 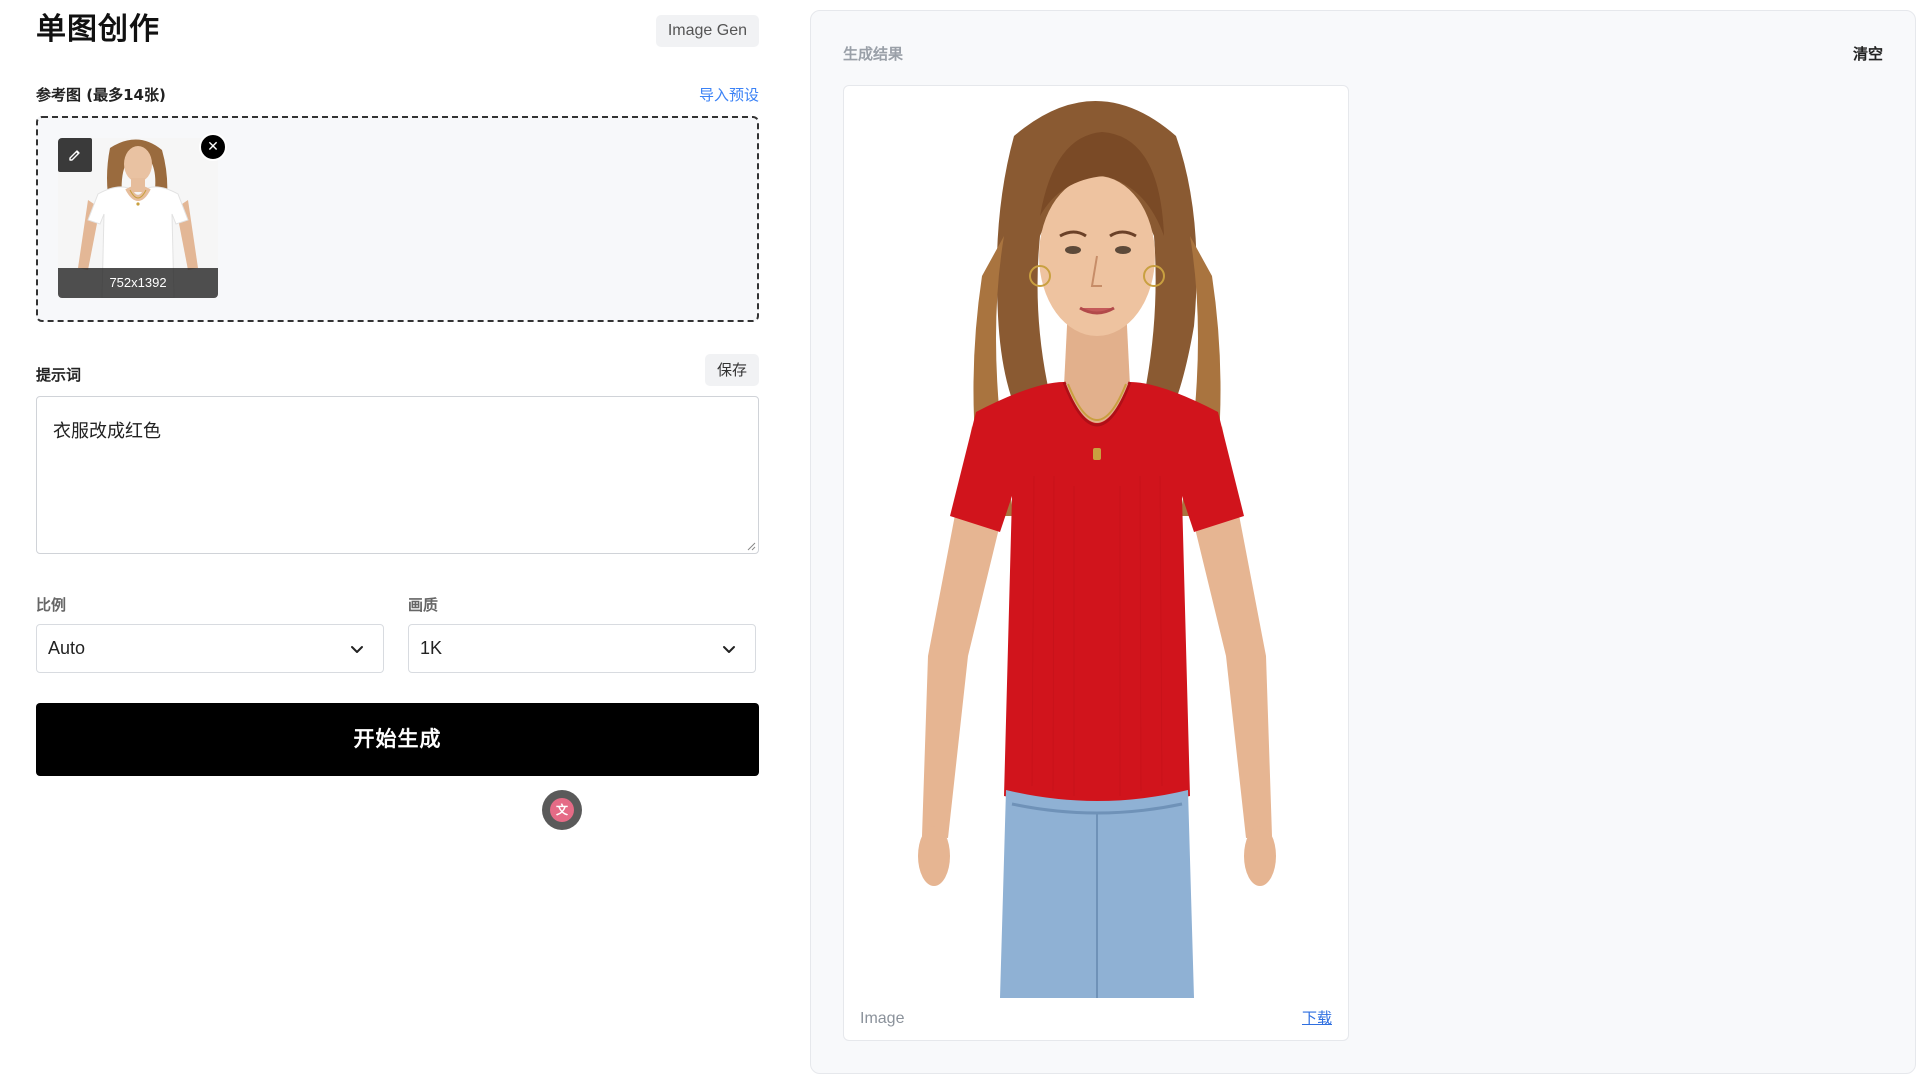 What do you see at coordinates (397, 739) in the screenshot?
I see `generate-button: 开始生成` at bounding box center [397, 739].